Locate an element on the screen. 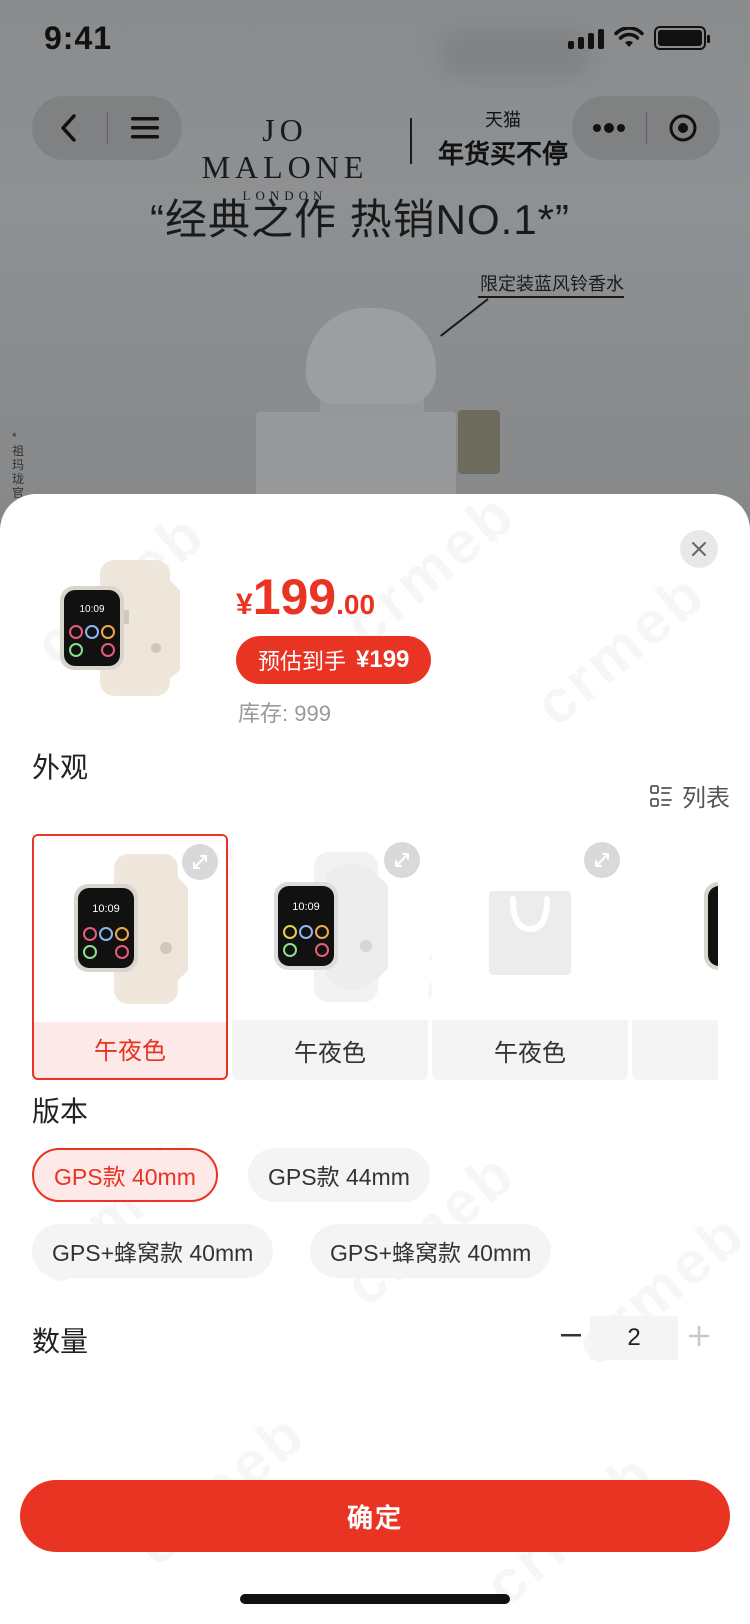  brand-divider is located at coordinates (411, 141).